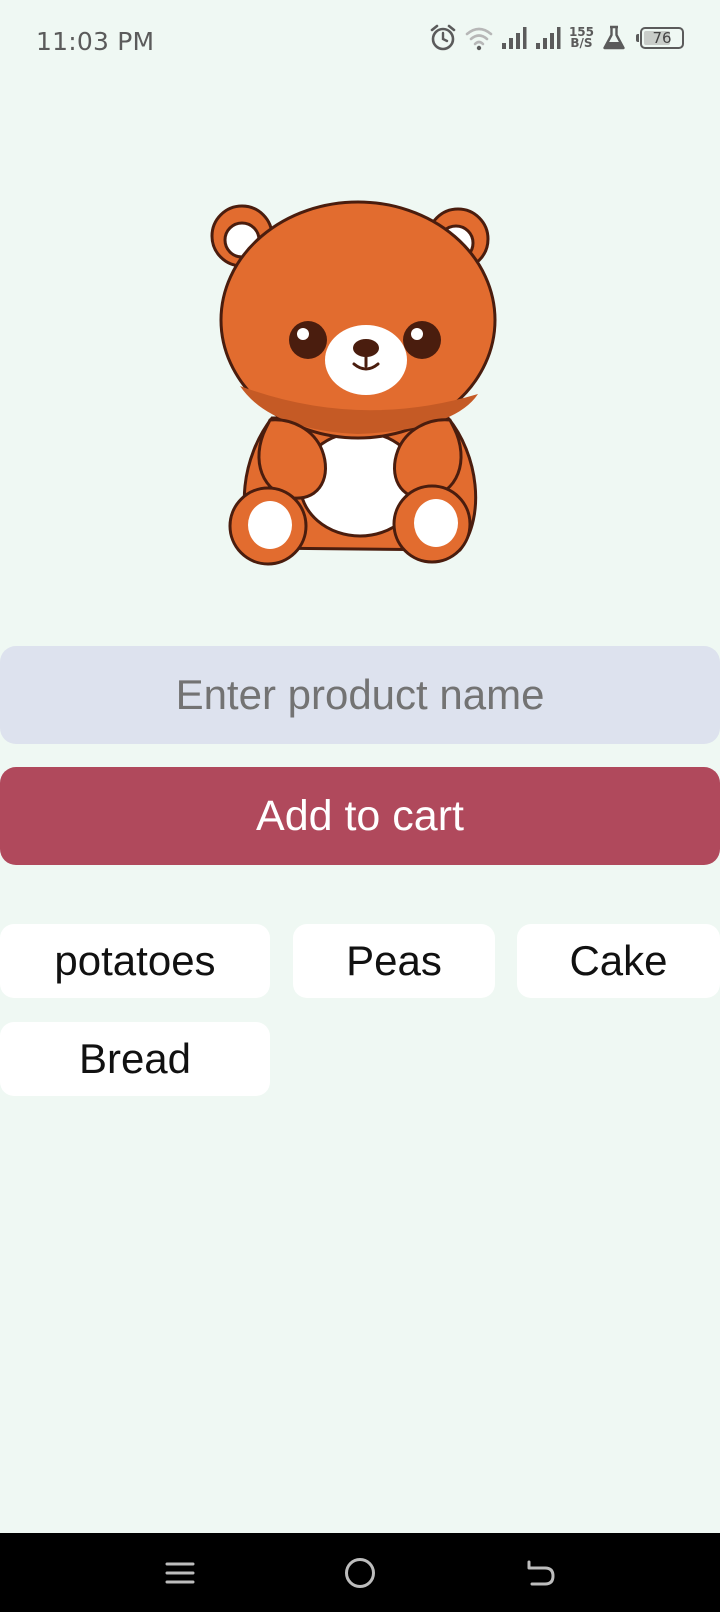  Describe the element at coordinates (443, 38) in the screenshot. I see `alarm-icon` at that location.